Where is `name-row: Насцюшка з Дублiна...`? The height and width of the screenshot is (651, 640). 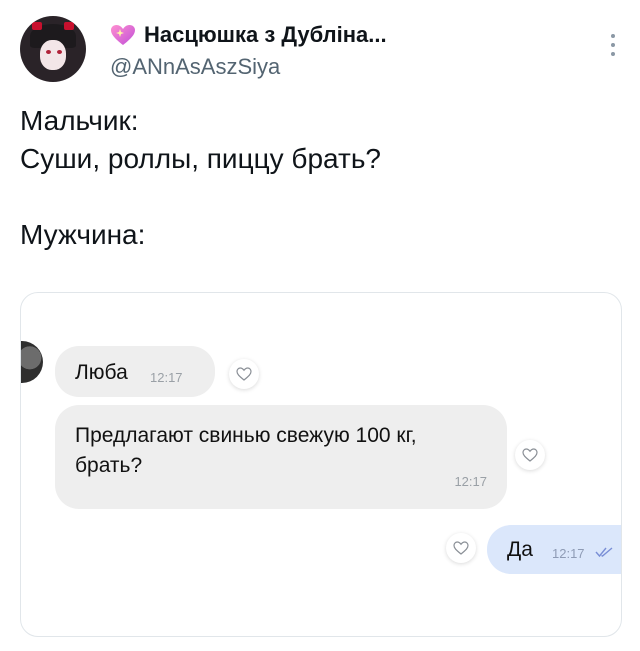
name-row: Насцюшка з Дублiна... is located at coordinates (248, 35).